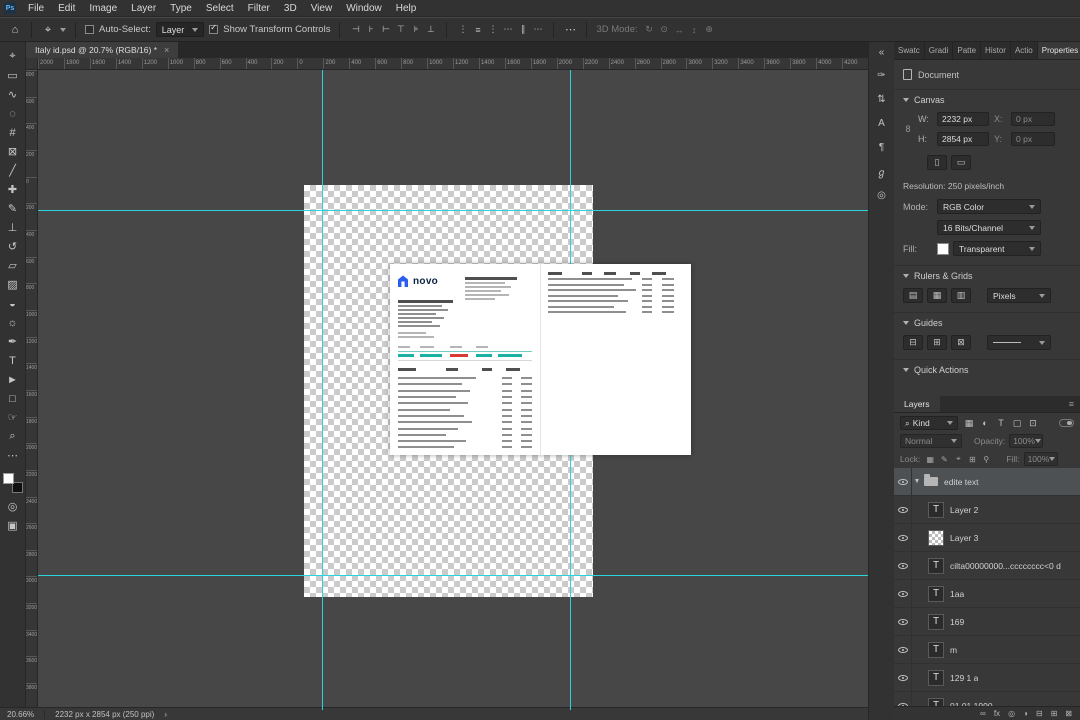  I want to click on color-swatches, so click(12, 483).